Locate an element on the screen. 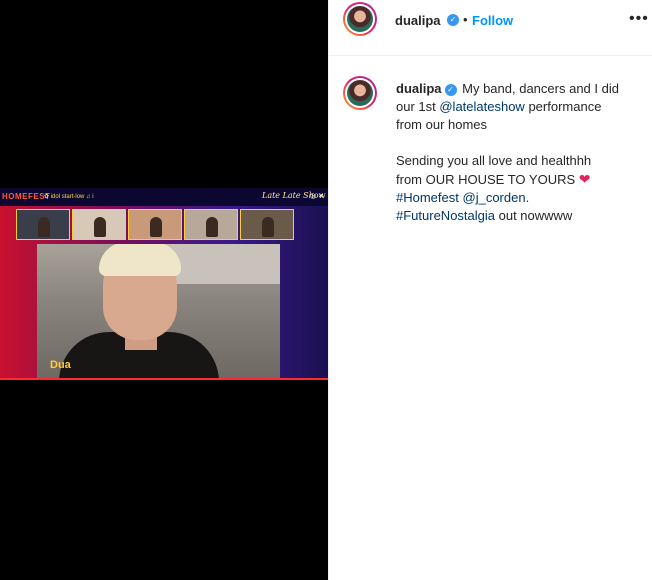 This screenshot has height=580, width=652. caption-text: performance is located at coordinates (563, 106).